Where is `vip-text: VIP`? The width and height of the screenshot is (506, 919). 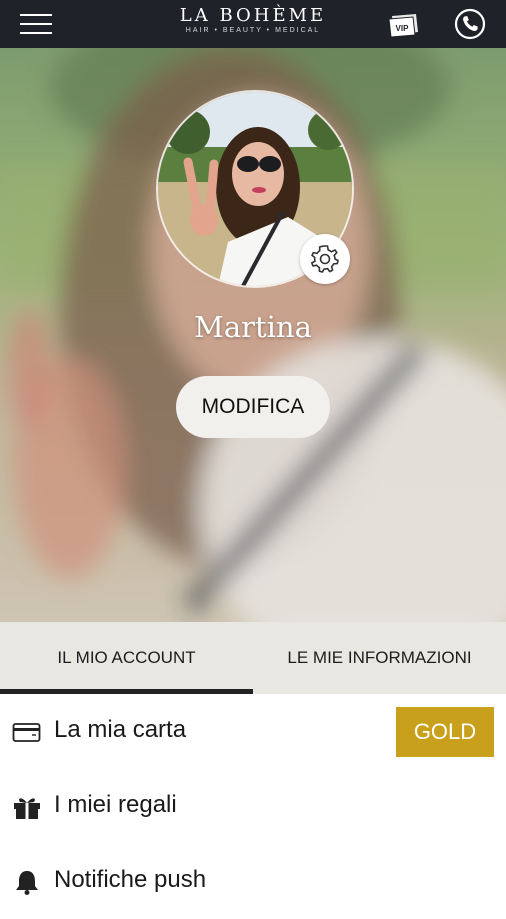 vip-text: VIP is located at coordinates (403, 28).